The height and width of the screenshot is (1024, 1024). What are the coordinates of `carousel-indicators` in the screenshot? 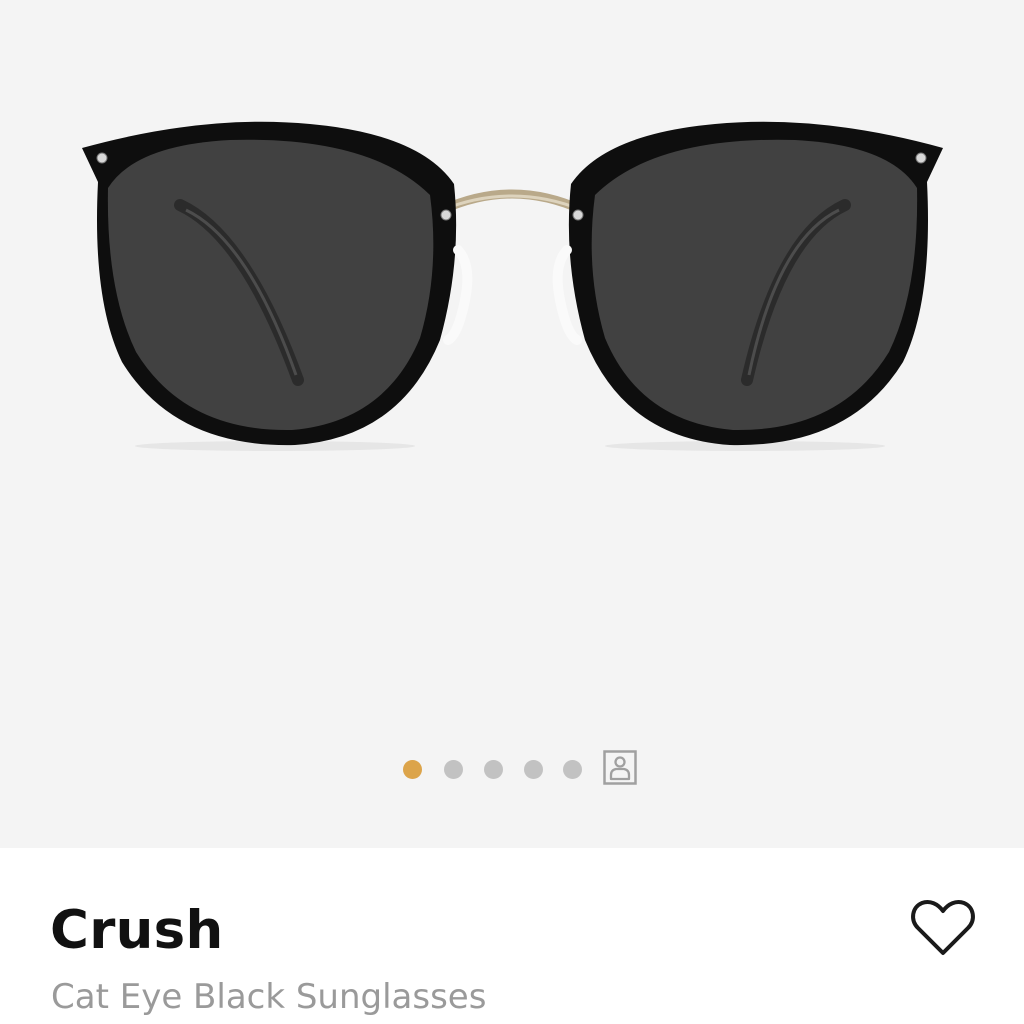 It's located at (512, 768).